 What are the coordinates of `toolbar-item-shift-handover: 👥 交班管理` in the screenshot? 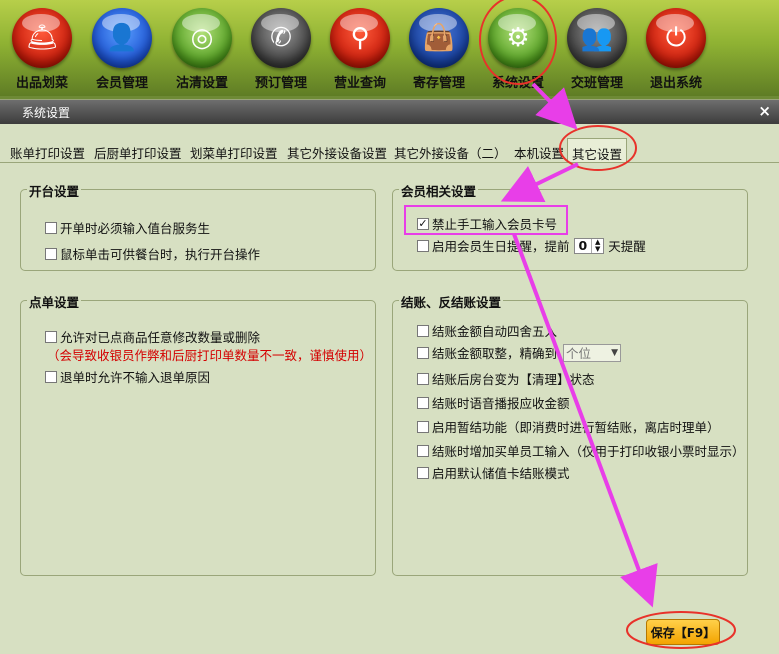 It's located at (597, 48).